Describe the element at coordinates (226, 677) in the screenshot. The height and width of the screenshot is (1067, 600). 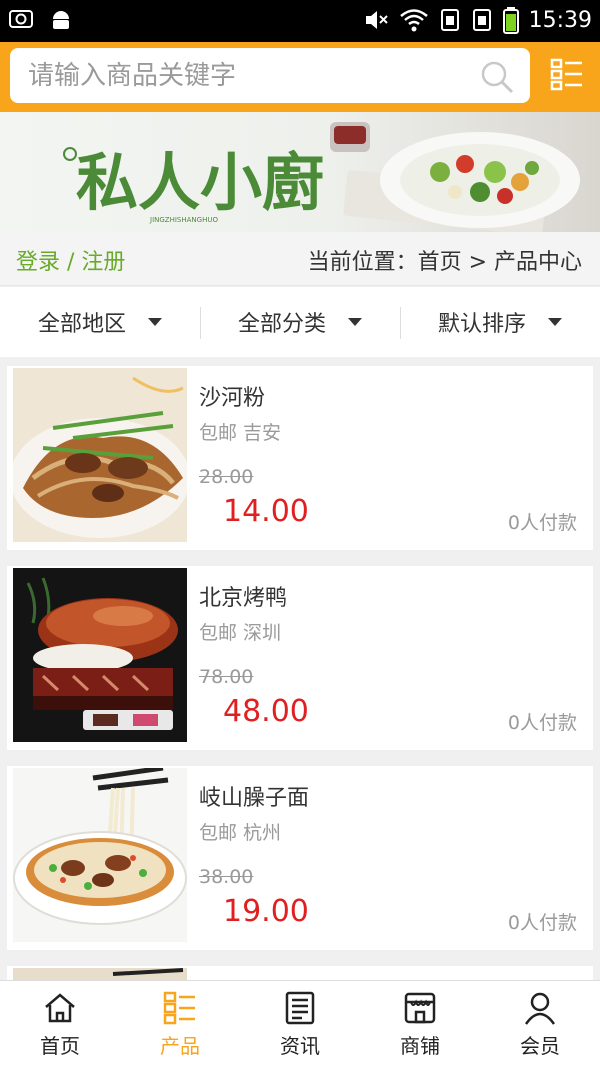
I see `original-price: 78.00` at that location.